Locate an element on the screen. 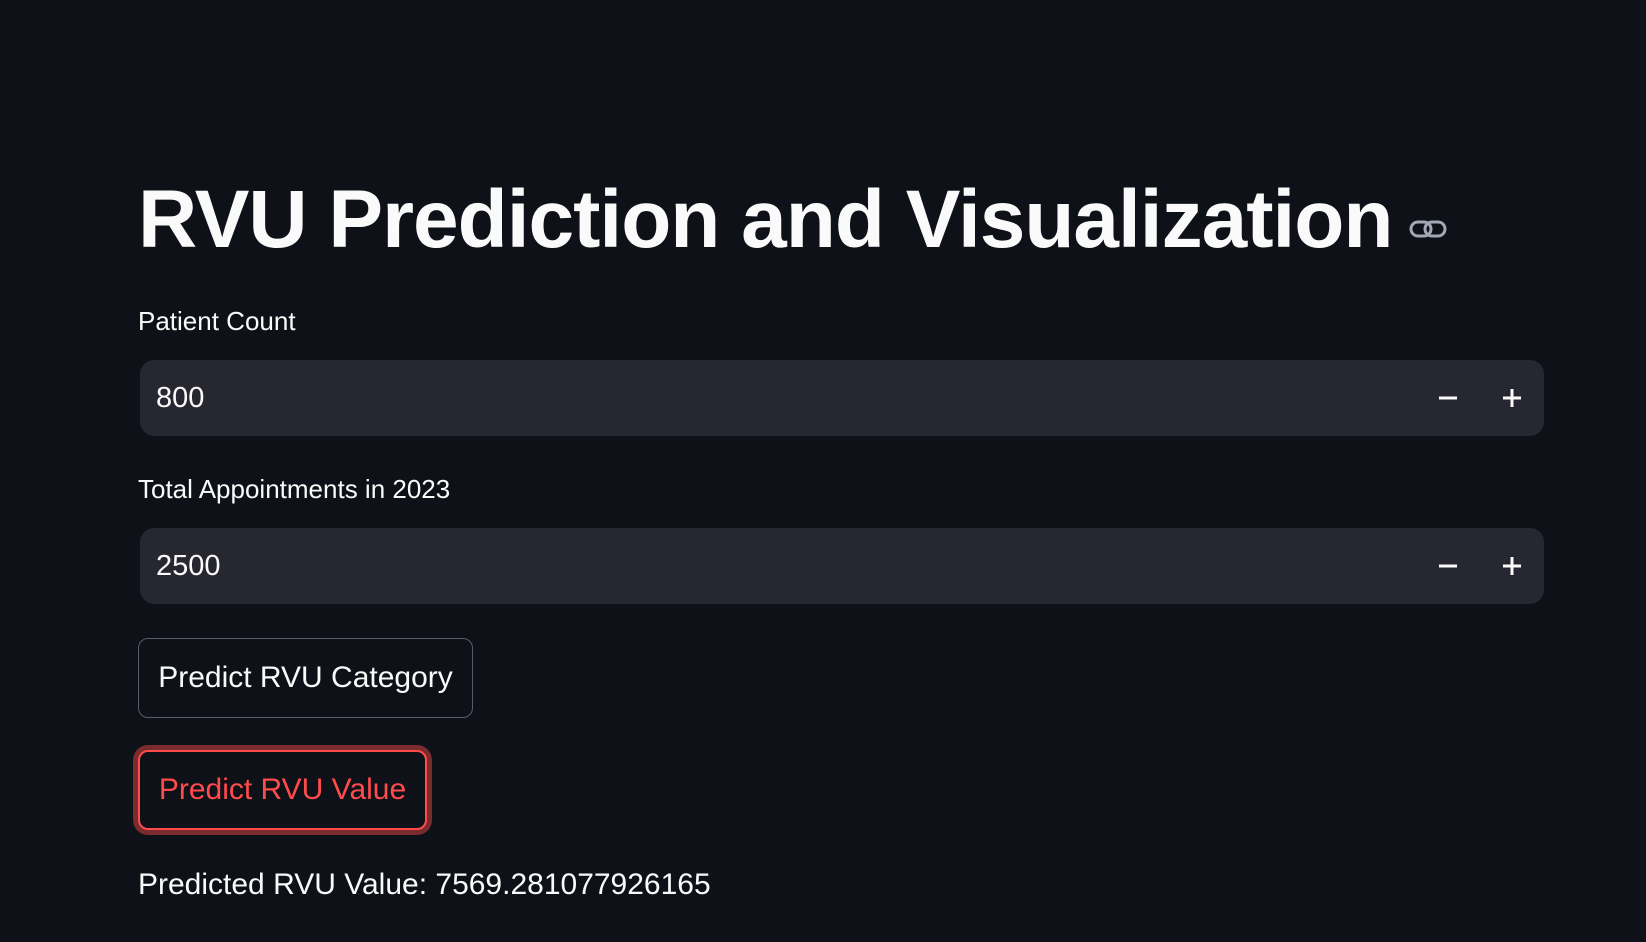 The image size is (1646, 942). patient-count-decrement-button is located at coordinates (1448, 398).